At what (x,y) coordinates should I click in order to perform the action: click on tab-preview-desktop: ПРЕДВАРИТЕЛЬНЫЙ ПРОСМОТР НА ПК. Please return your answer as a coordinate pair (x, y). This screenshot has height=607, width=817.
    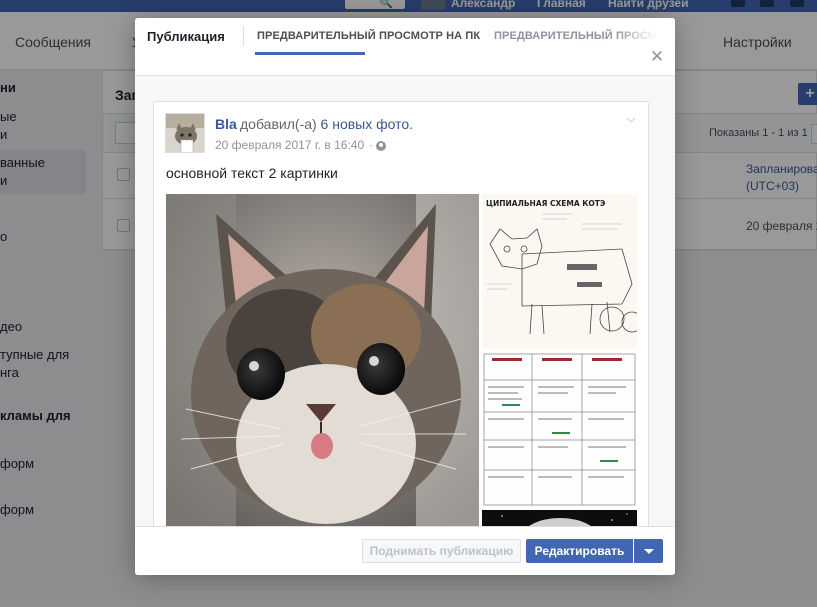
    Looking at the image, I should click on (368, 36).